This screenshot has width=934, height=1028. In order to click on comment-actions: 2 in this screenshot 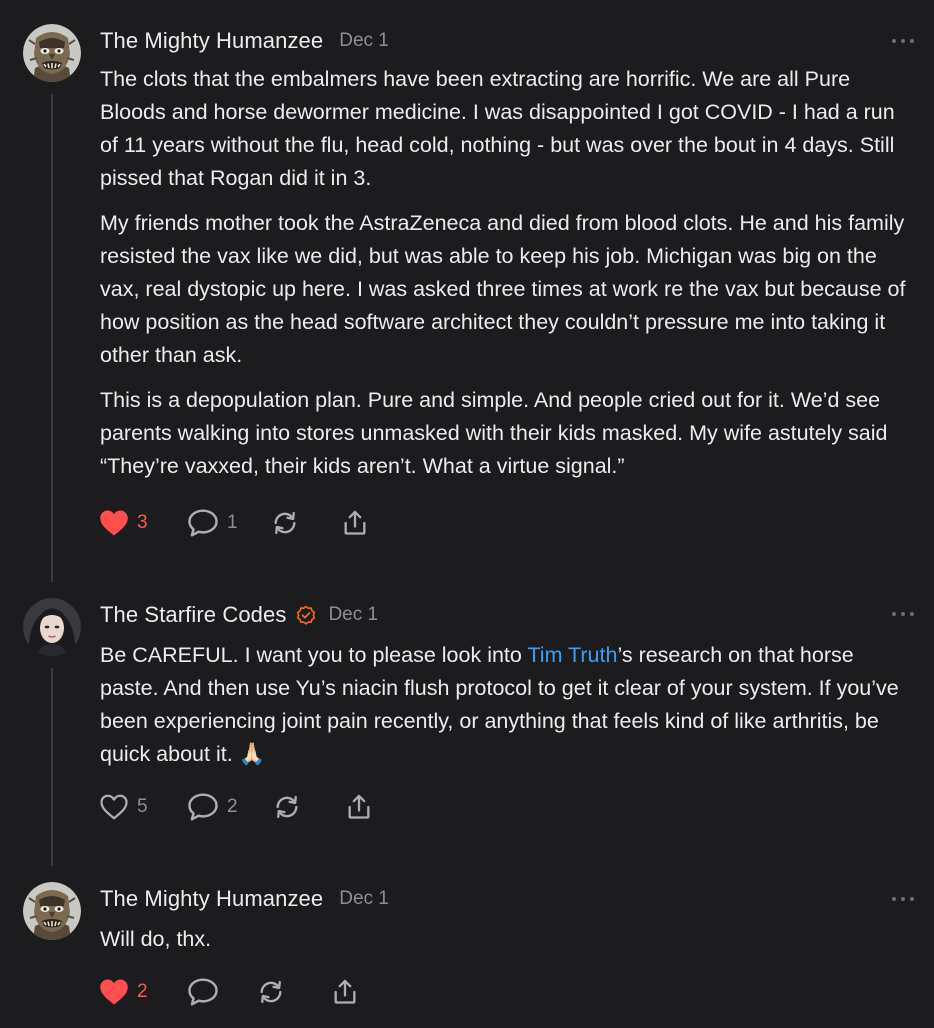, I will do `click(235, 992)`.